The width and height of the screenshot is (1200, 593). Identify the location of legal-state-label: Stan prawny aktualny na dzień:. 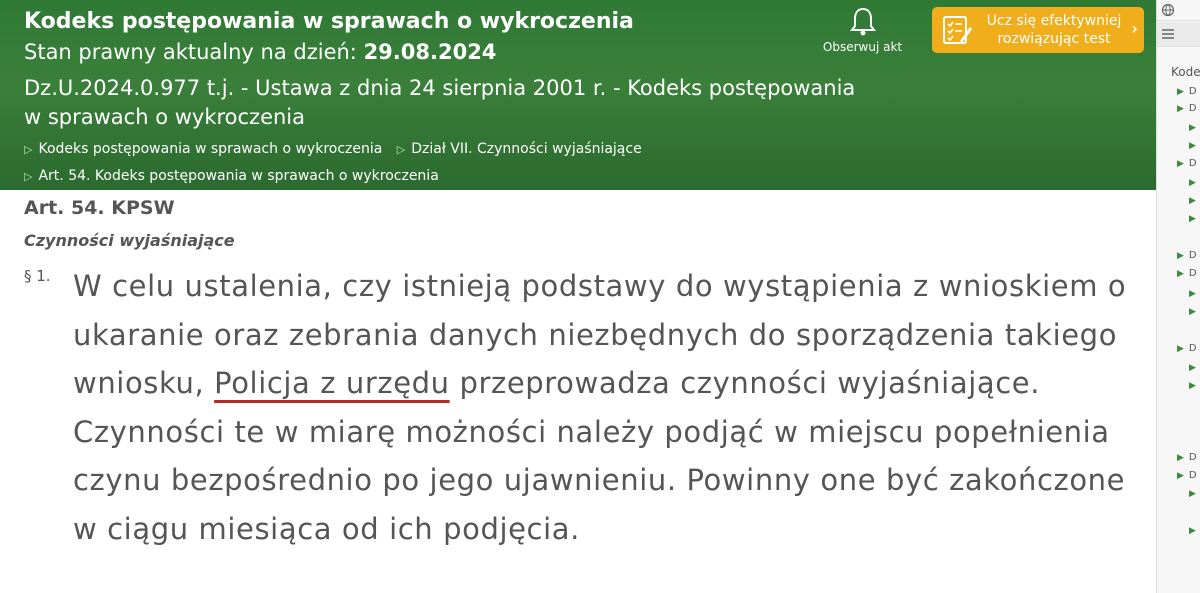
(190, 52).